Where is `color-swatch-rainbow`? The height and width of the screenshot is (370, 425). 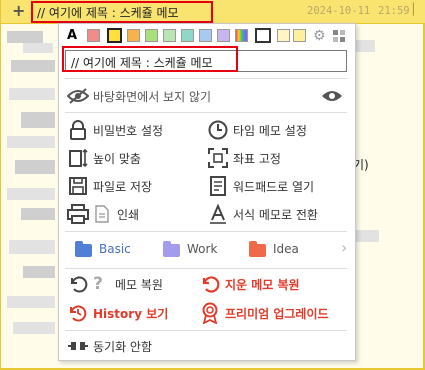 color-swatch-rainbow is located at coordinates (241, 35).